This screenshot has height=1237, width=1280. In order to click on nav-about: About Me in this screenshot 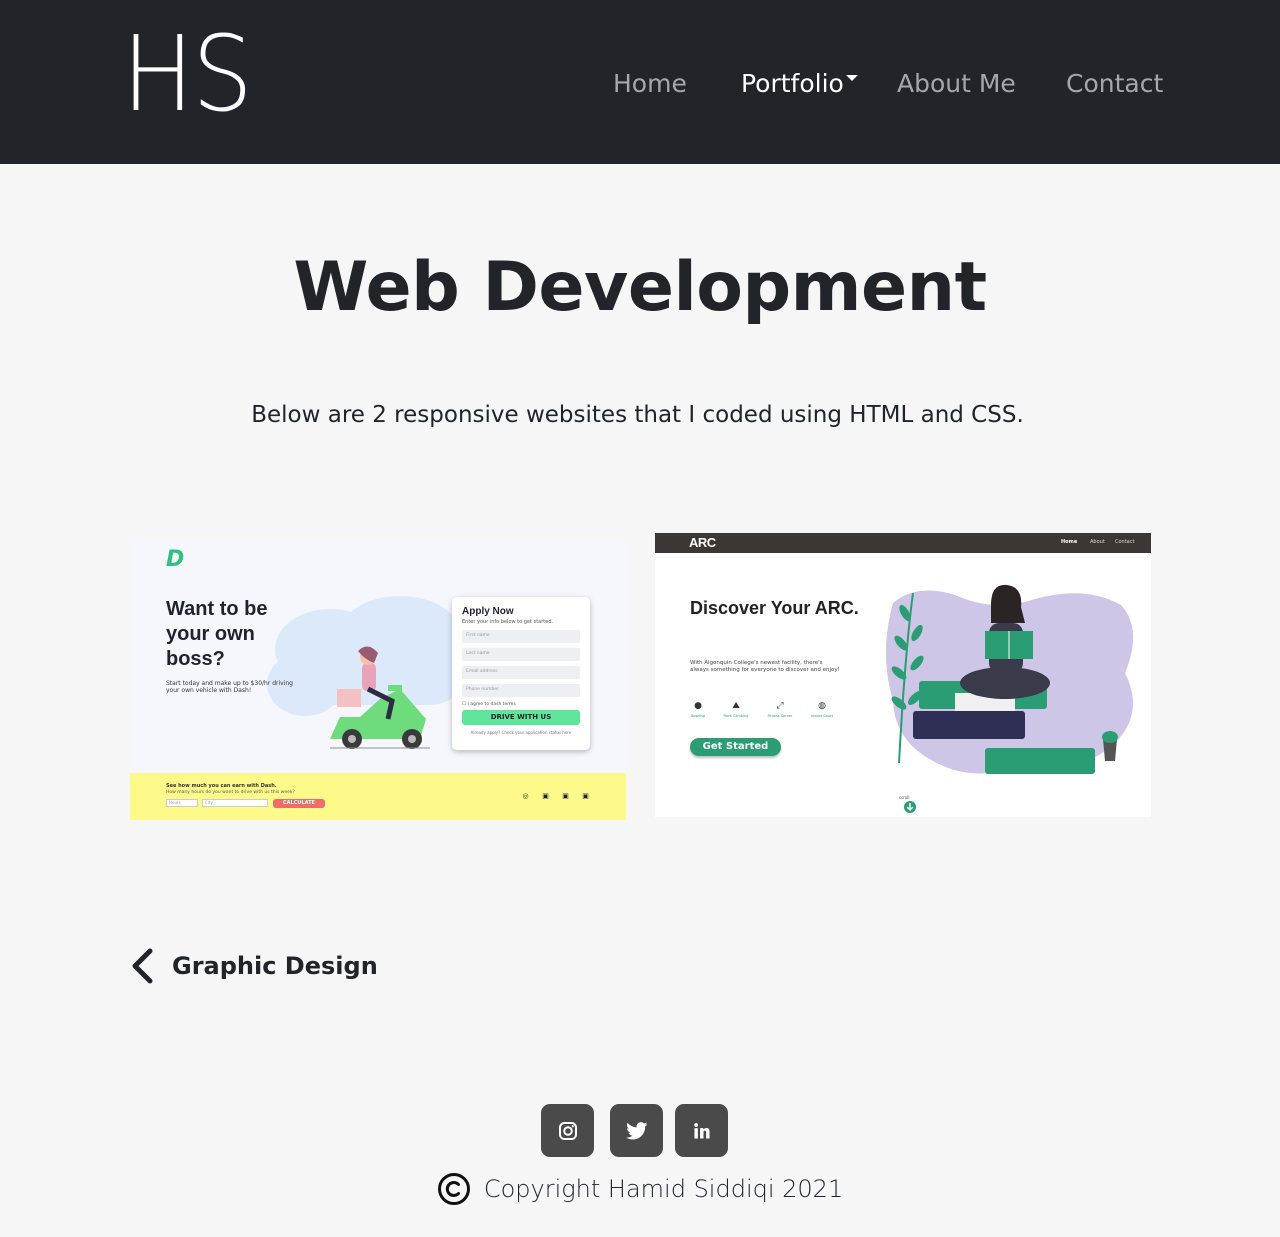, I will do `click(956, 84)`.